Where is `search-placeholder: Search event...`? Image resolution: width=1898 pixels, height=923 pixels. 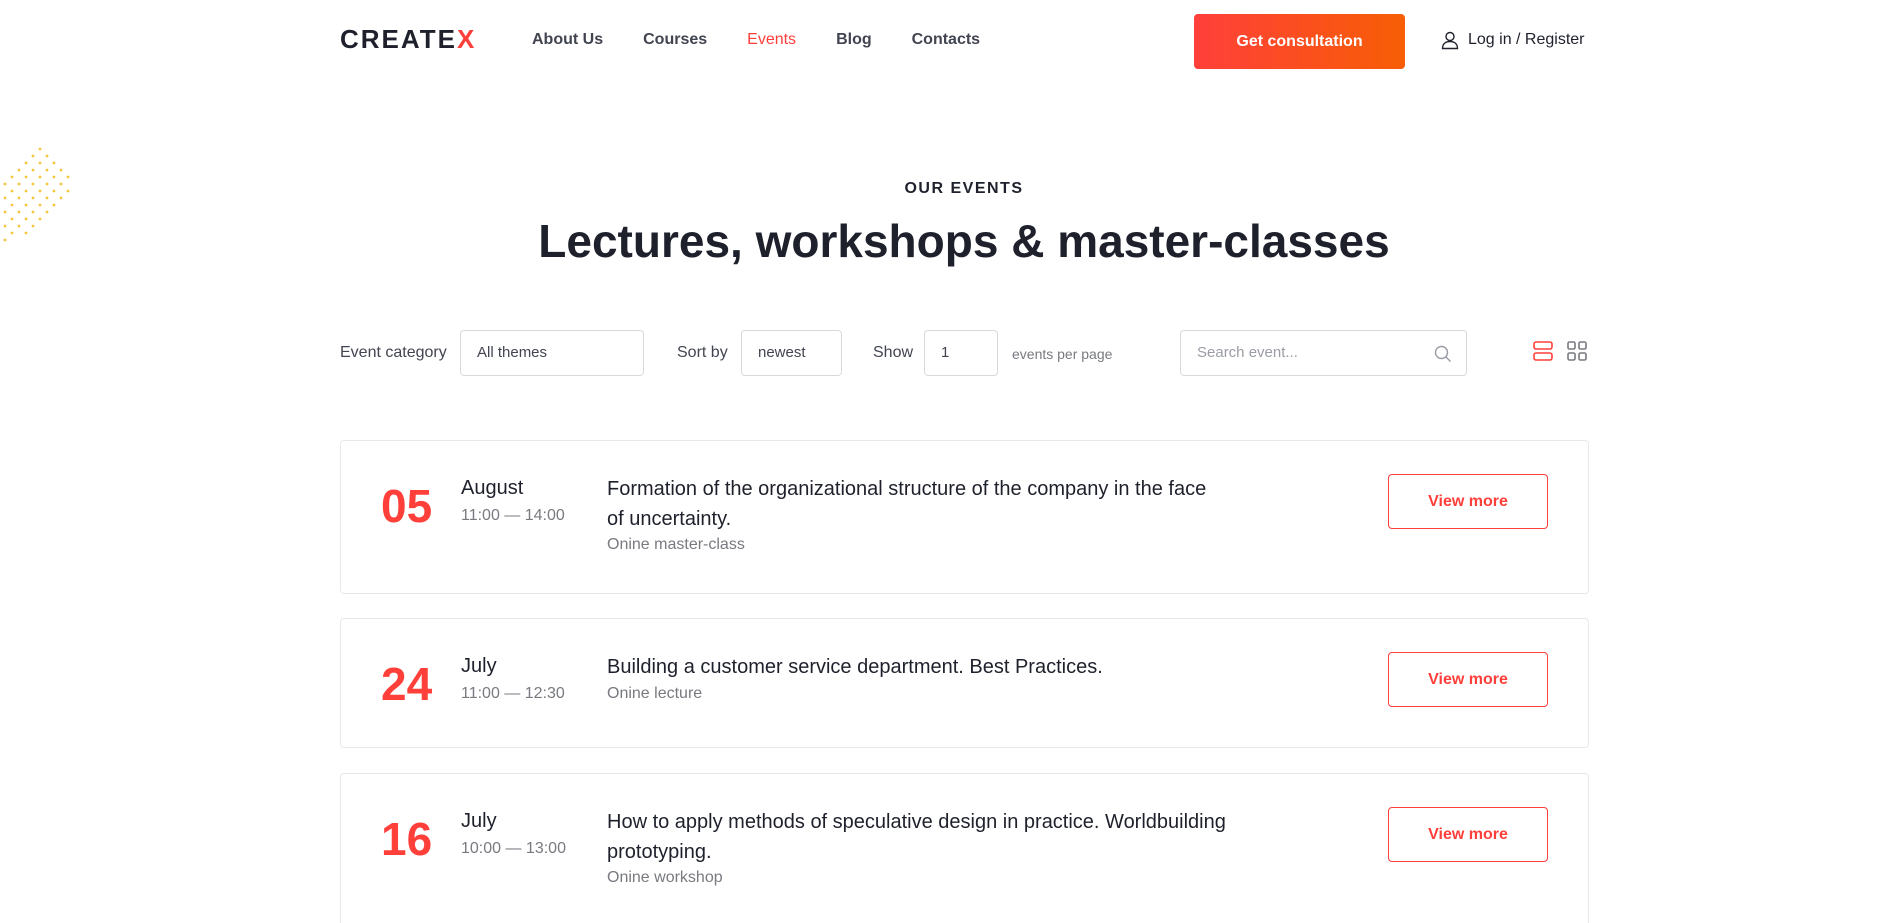
search-placeholder: Search event... is located at coordinates (1247, 352).